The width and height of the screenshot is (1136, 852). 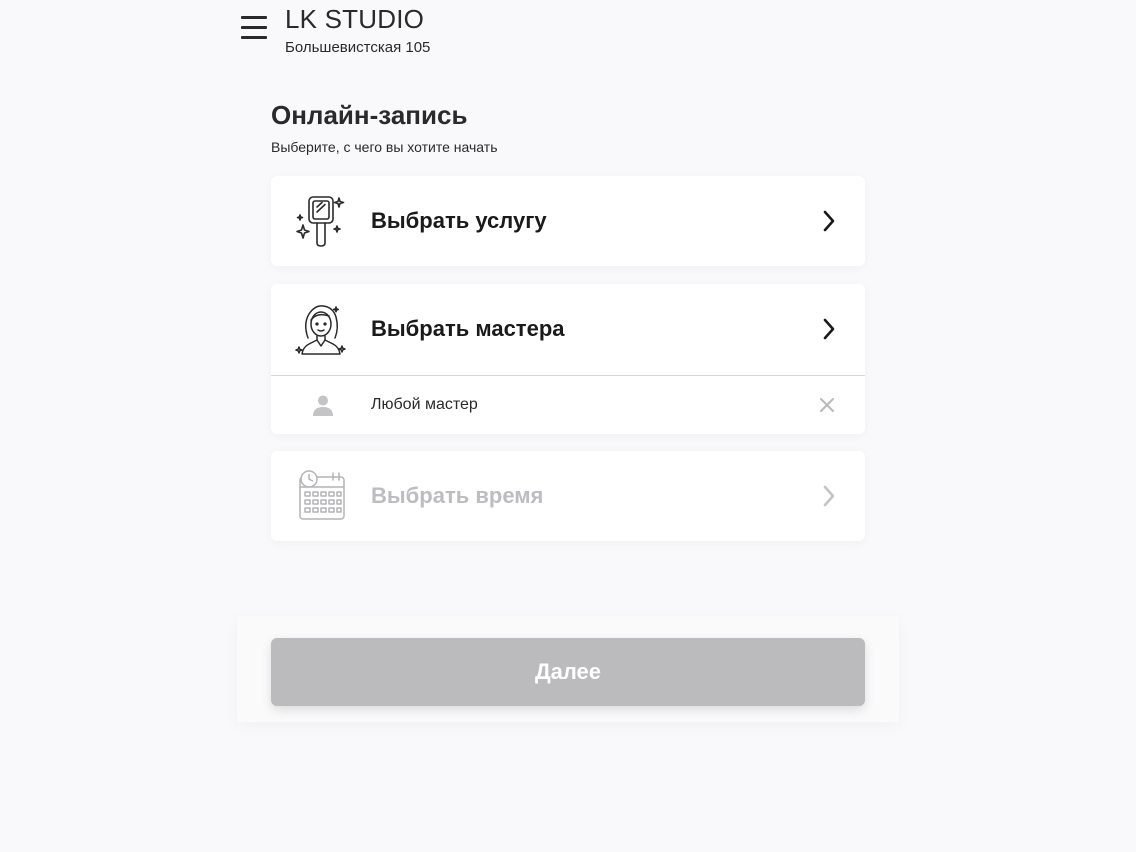 What do you see at coordinates (254, 28) in the screenshot?
I see `hamburger-menu-icon` at bounding box center [254, 28].